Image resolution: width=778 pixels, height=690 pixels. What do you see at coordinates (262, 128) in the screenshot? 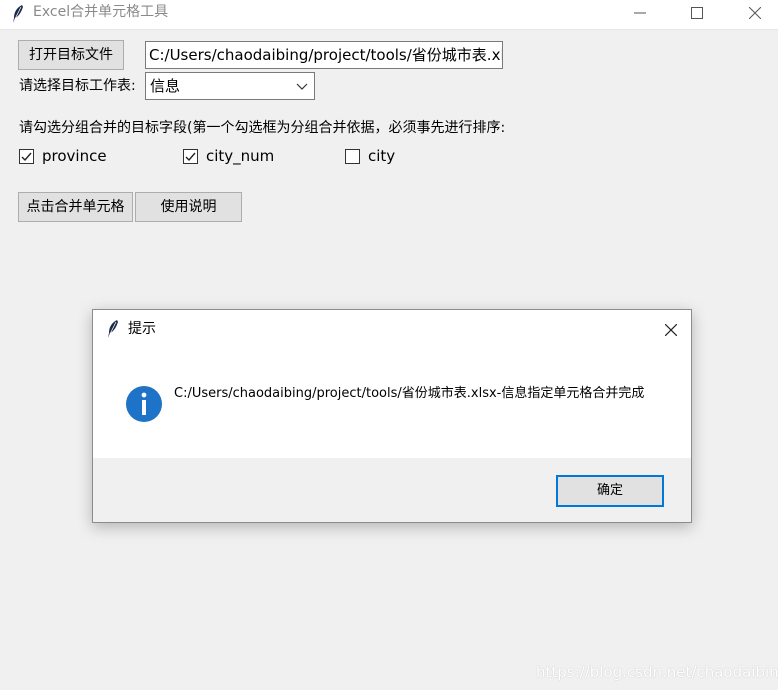
I see `instructions-text: 请勾选分组合并的目标字段(第一个勾选框为分组合并依据，必须事先进行排序:` at bounding box center [262, 128].